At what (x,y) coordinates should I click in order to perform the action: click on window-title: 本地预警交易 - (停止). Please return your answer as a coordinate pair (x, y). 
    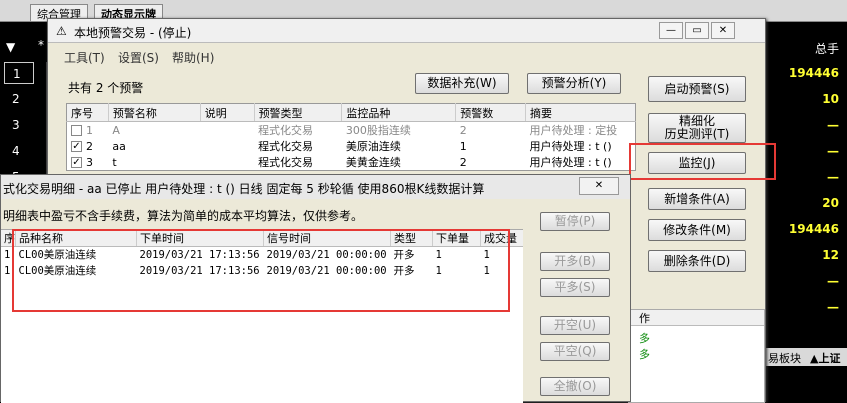
    Looking at the image, I should click on (133, 33).